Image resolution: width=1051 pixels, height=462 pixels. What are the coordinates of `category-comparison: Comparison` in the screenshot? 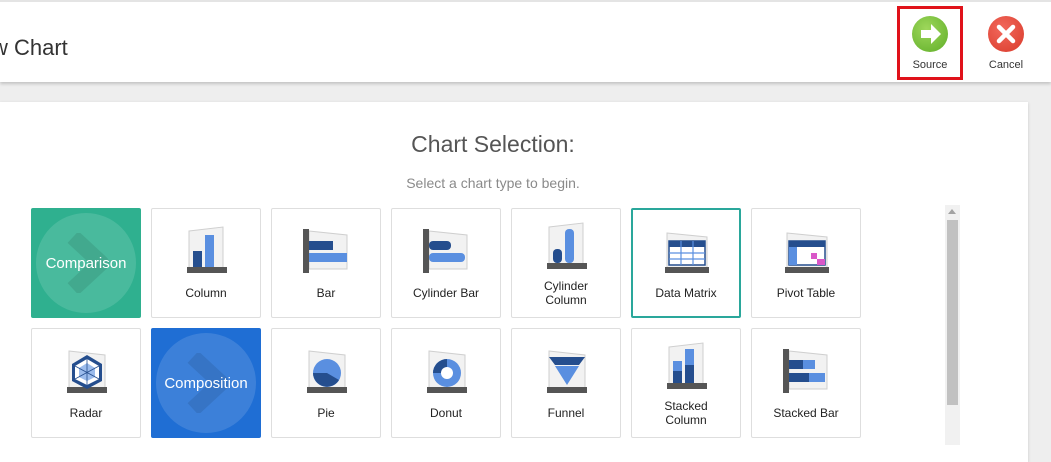 It's located at (86, 263).